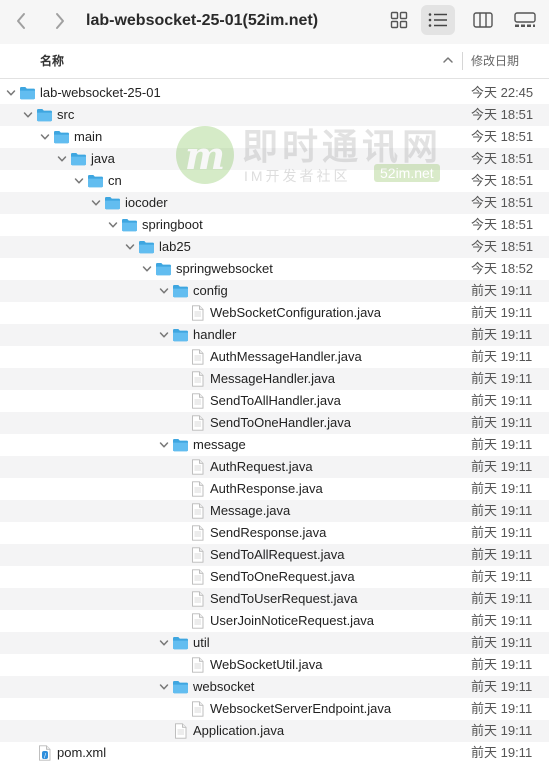  I want to click on name-column-header: 名称, so click(52, 61).